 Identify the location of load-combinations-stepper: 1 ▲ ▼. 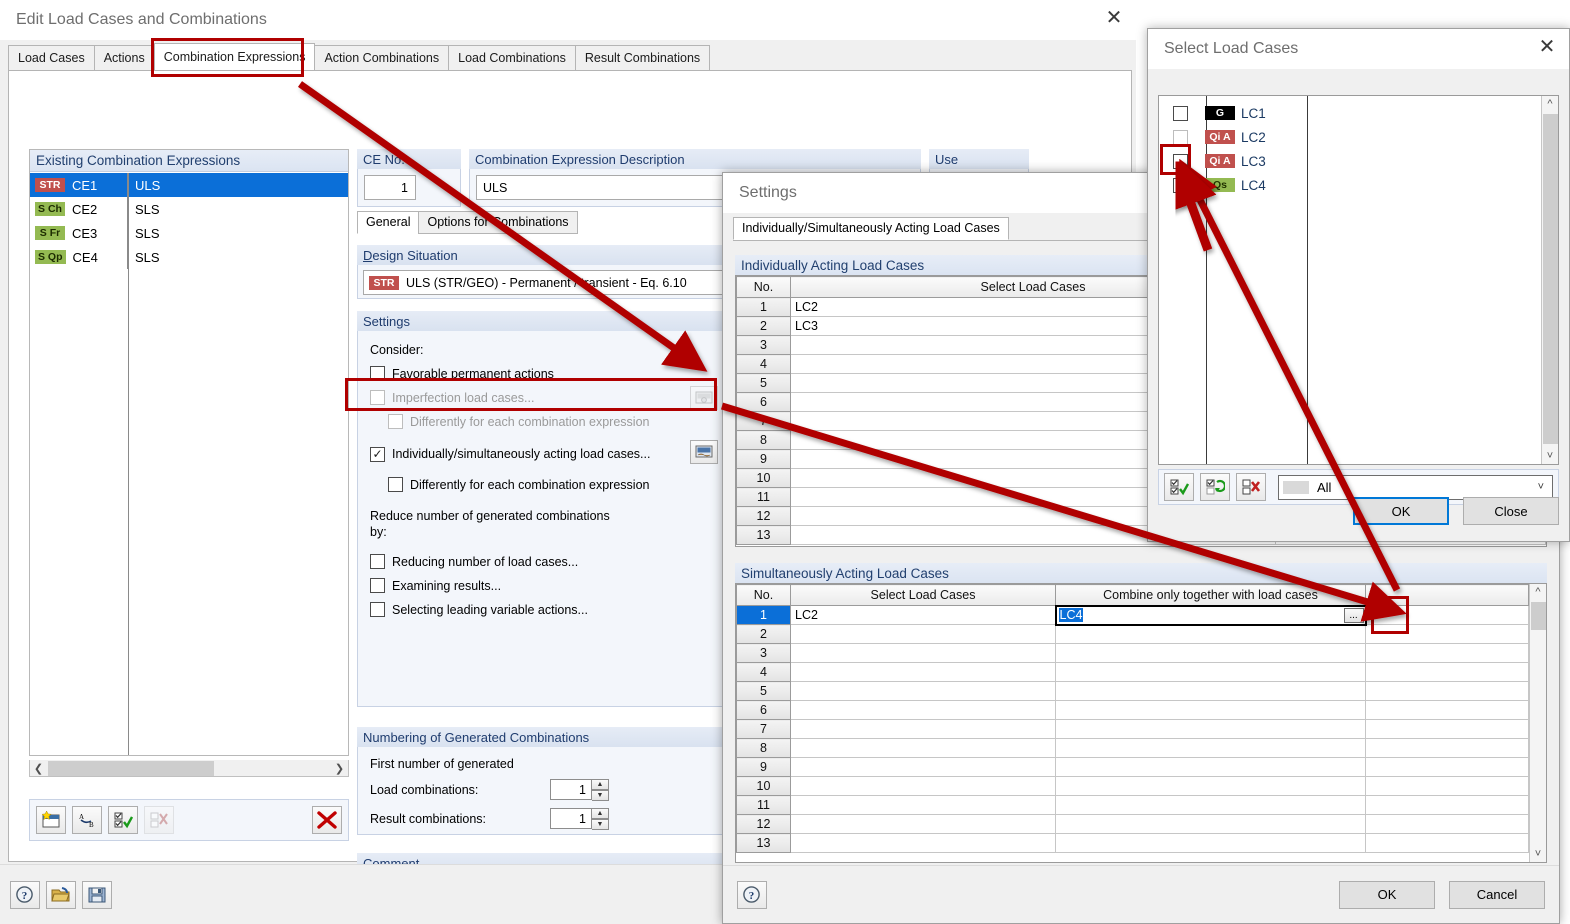
(579, 790).